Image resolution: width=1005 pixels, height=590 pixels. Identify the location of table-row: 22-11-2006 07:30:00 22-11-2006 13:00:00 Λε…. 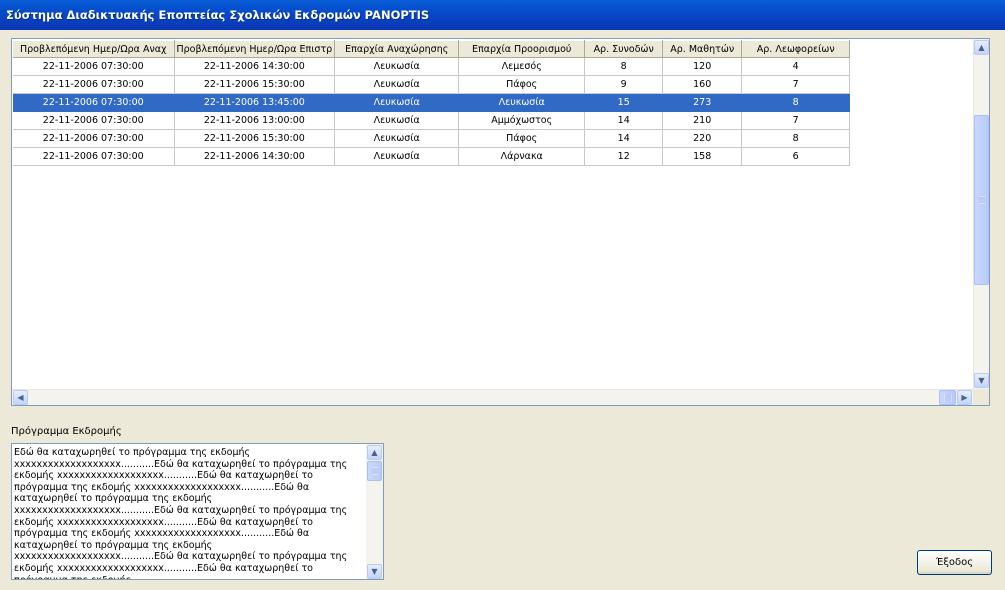
(432, 120).